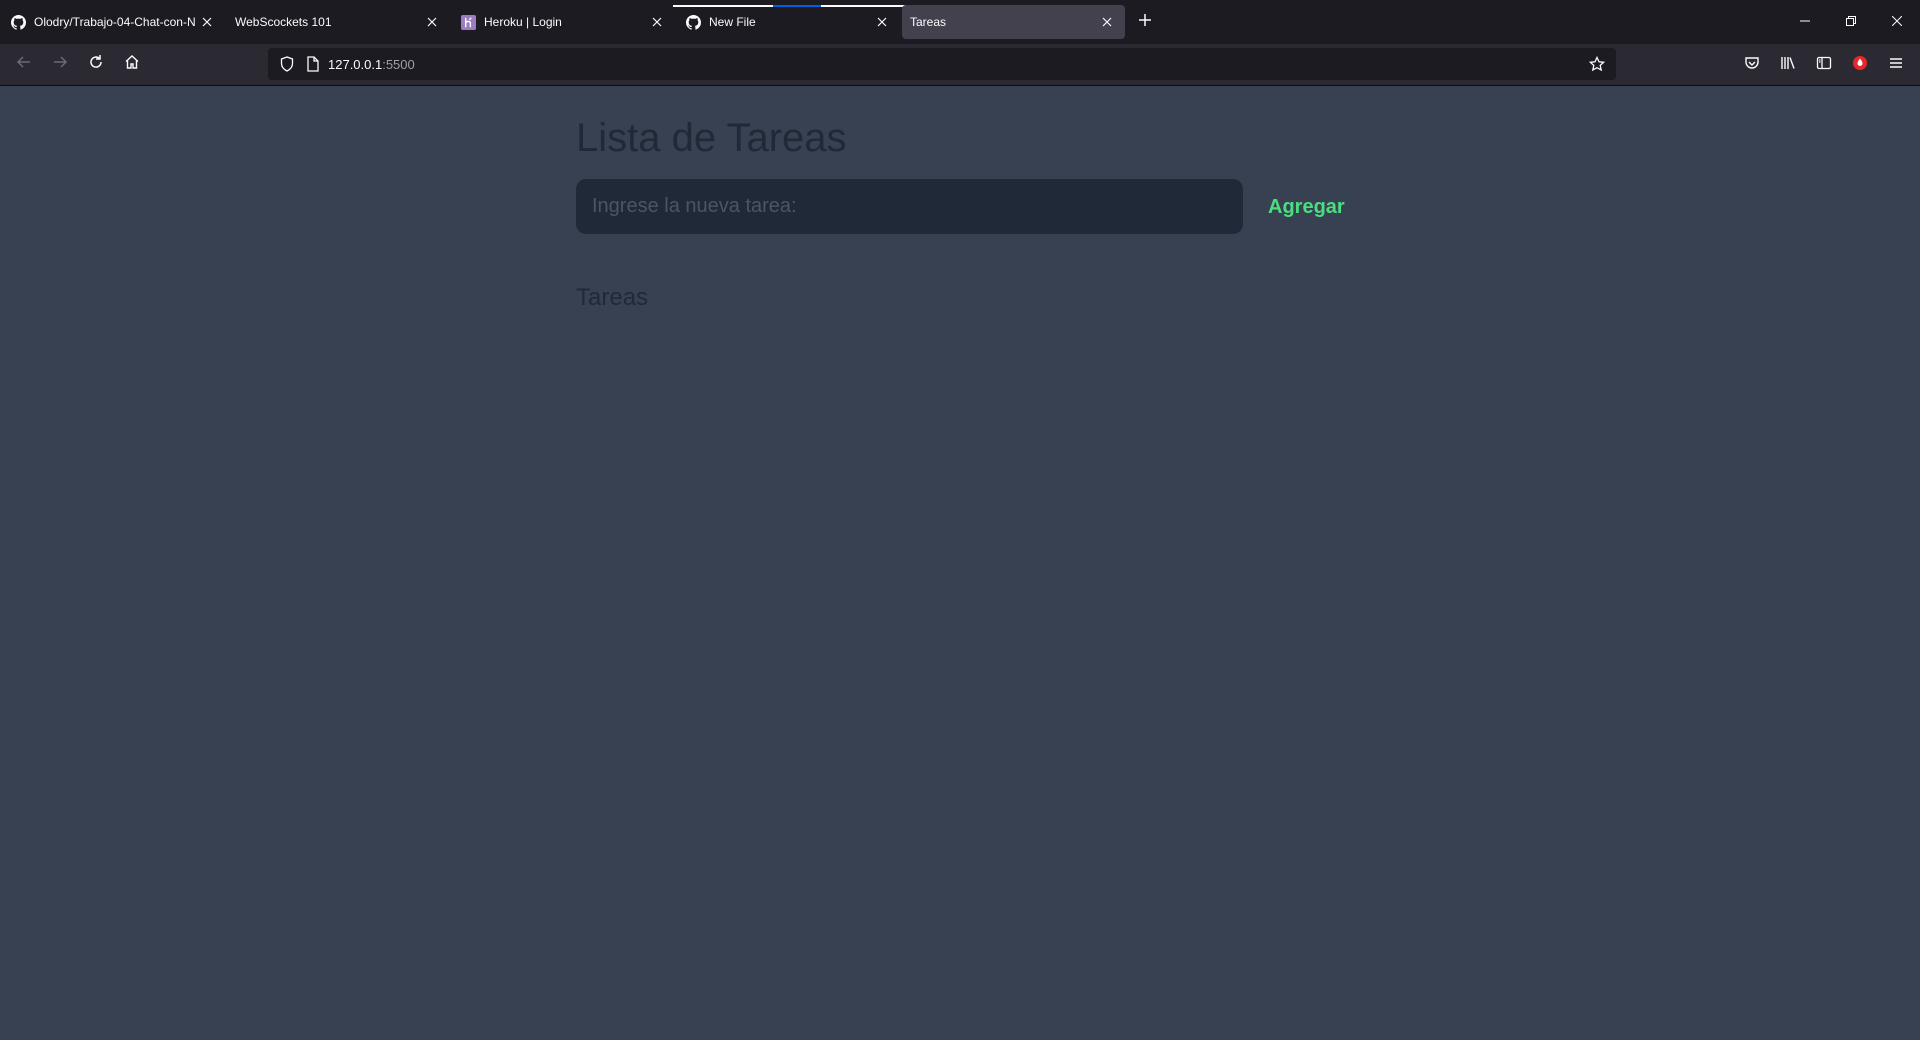  I want to click on close-window-button, so click(1897, 22).